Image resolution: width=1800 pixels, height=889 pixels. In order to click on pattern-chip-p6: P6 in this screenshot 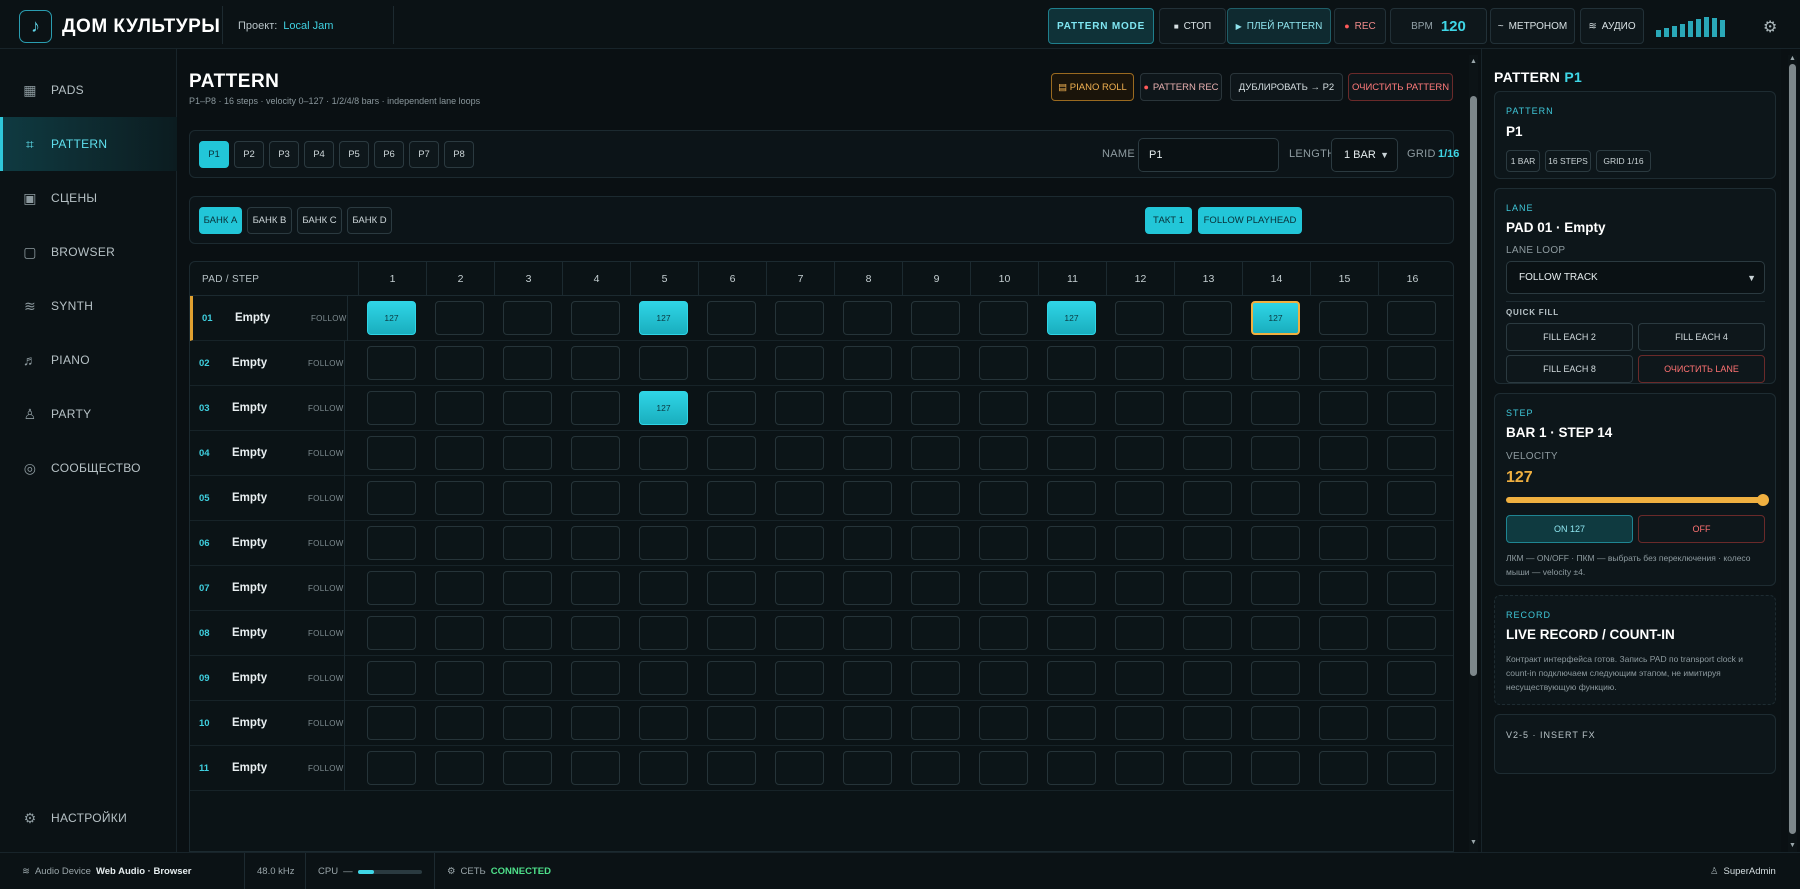, I will do `click(389, 154)`.